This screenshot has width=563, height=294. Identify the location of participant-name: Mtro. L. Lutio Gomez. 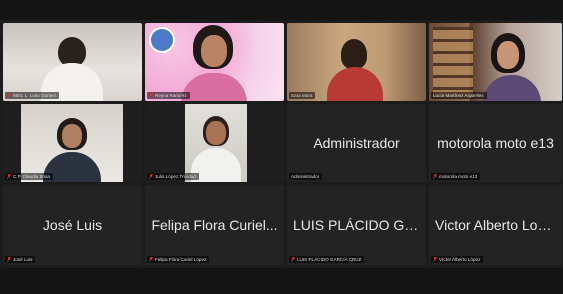
(34, 95).